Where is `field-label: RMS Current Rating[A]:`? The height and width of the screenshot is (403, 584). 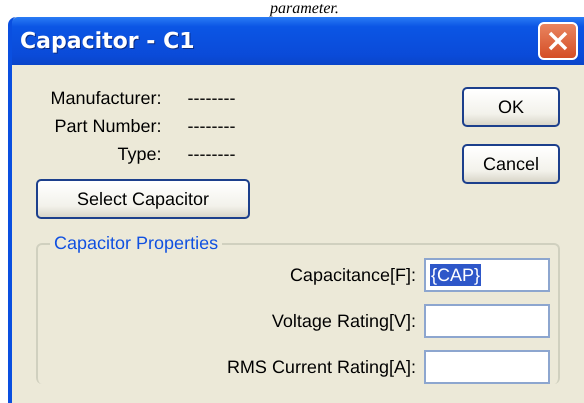
field-label: RMS Current Rating[A]: is located at coordinates (321, 367).